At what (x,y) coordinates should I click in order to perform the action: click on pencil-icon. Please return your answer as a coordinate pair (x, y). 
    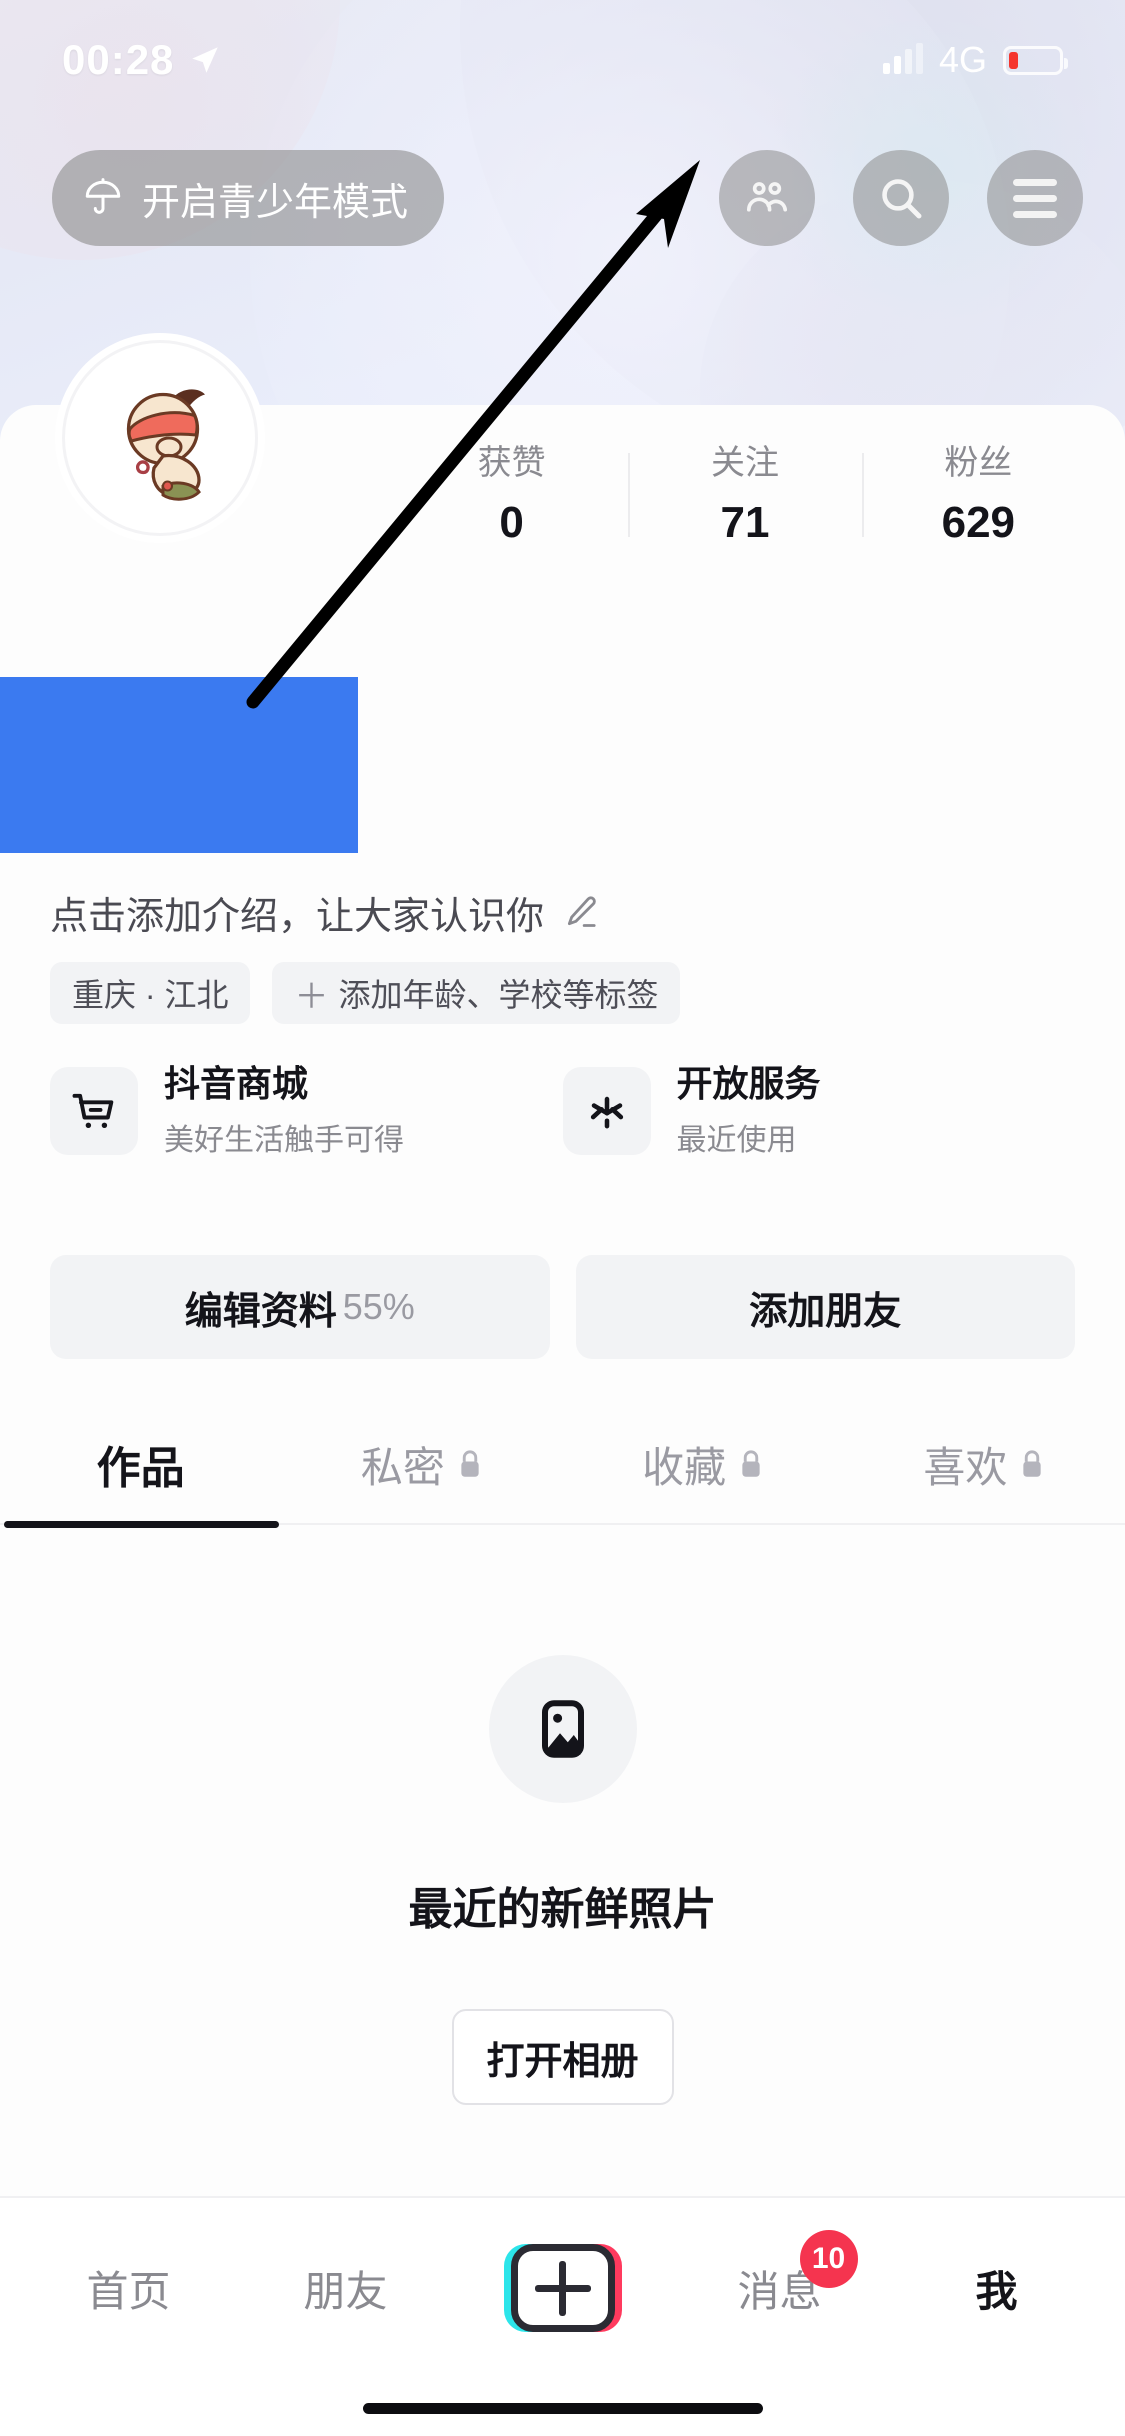
    Looking at the image, I should click on (581, 911).